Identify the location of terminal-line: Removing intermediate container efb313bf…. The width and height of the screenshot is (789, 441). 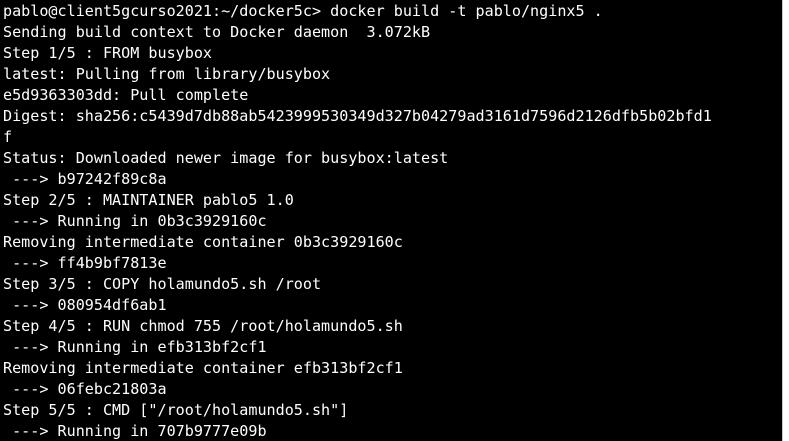
(203, 368).